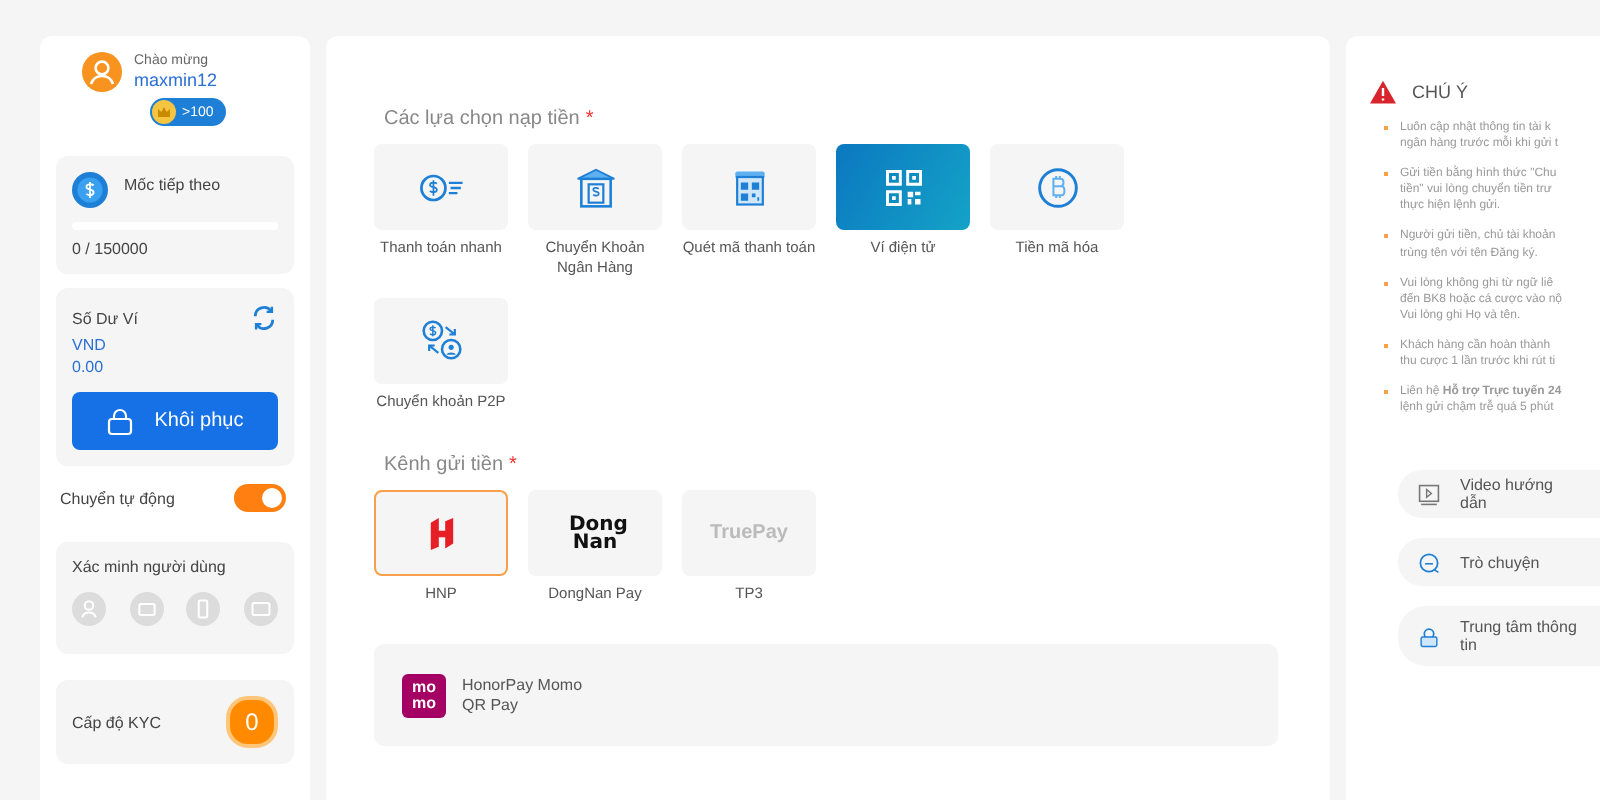 This screenshot has width=1600, height=800. I want to click on help-link: Trò chuyện, so click(1499, 562).